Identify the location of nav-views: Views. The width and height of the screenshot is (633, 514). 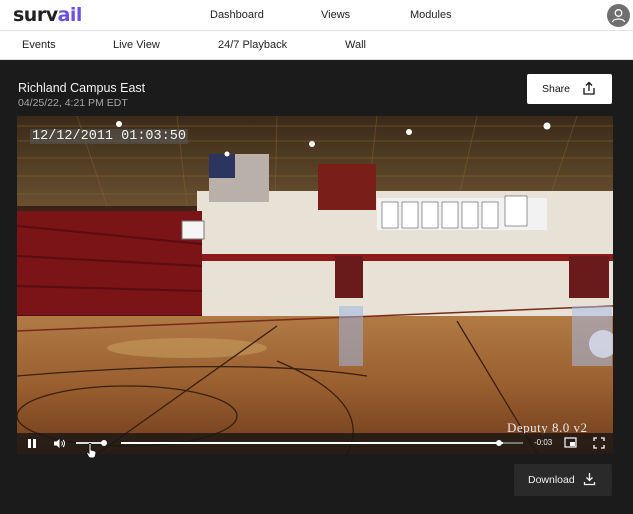
(335, 15).